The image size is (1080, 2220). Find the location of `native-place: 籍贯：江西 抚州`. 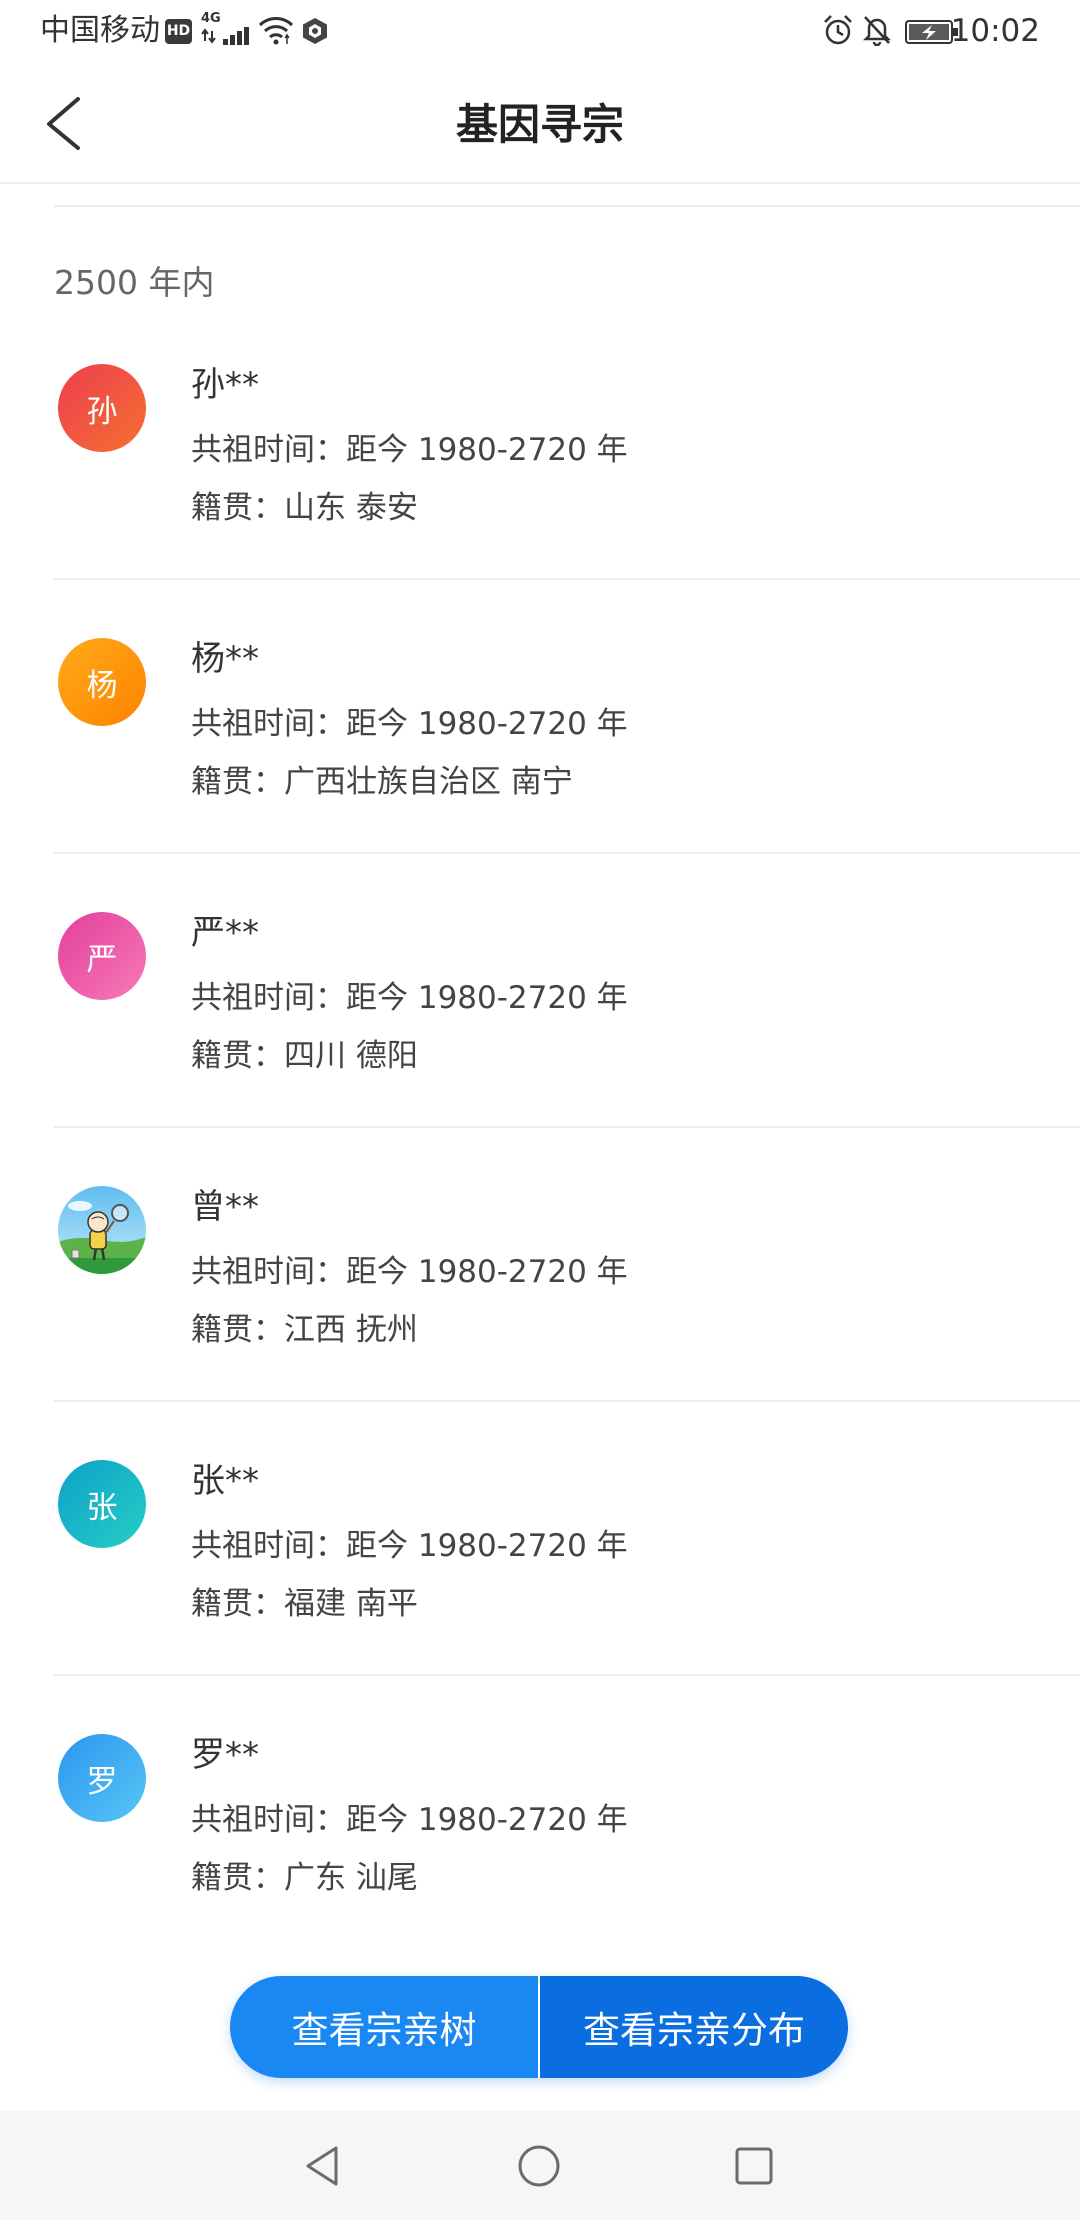

native-place: 籍贯：江西 抚州 is located at coordinates (304, 1330).